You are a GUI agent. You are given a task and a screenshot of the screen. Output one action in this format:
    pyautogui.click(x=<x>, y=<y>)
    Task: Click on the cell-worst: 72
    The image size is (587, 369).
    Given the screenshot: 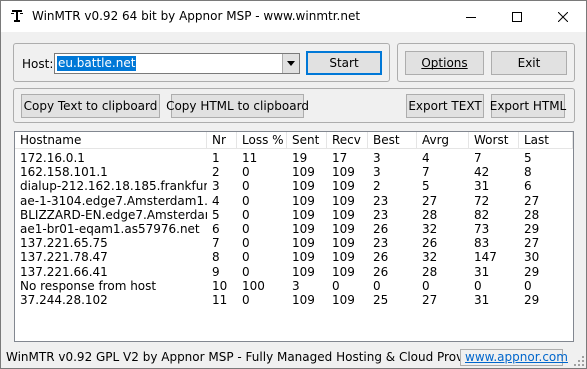 What is the action you would take?
    pyautogui.click(x=482, y=200)
    